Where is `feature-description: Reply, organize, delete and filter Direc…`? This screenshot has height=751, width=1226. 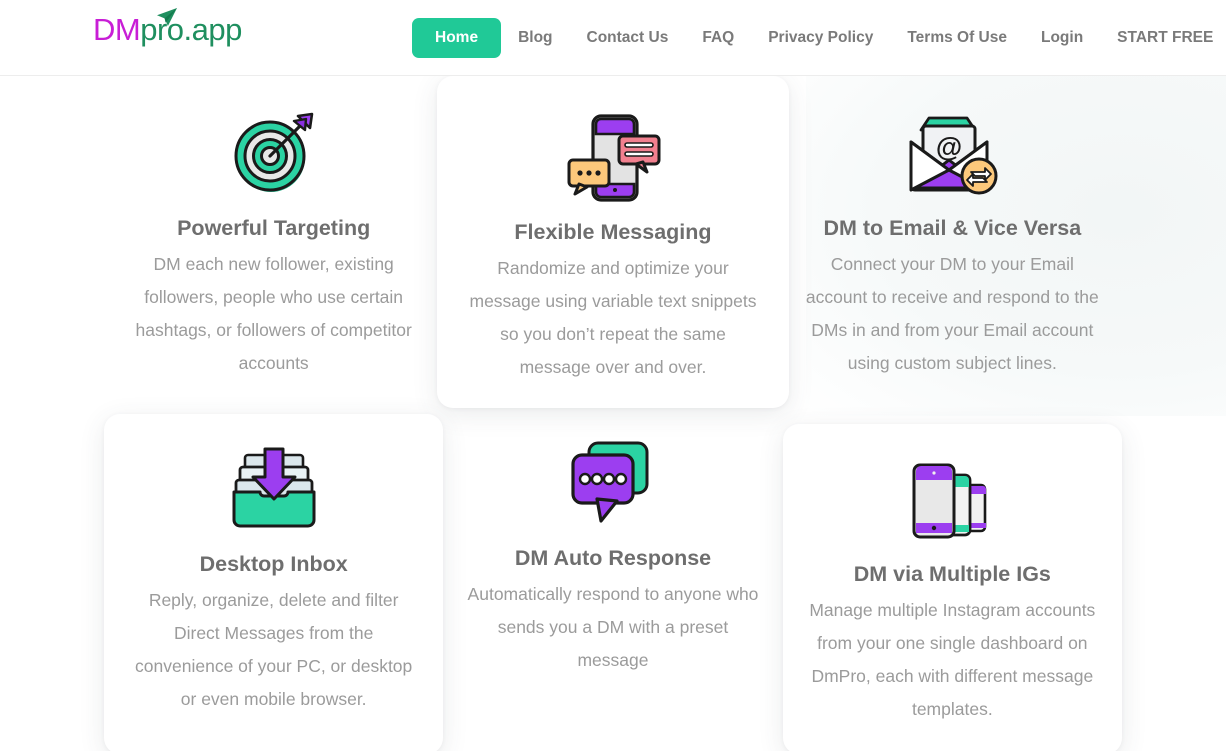
feature-description: Reply, organize, delete and filter Direc… is located at coordinates (274, 649).